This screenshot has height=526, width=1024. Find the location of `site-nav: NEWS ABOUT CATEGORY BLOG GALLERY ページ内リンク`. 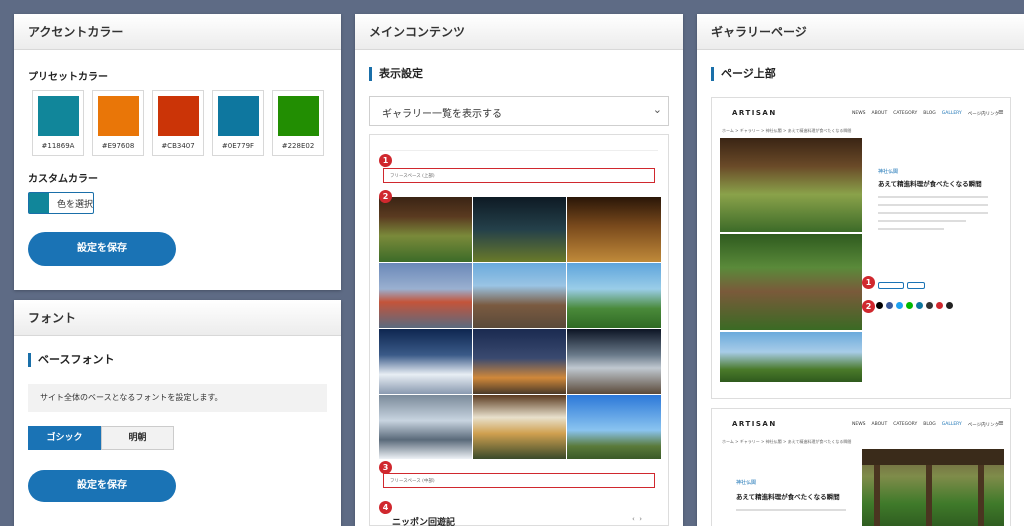

site-nav: NEWS ABOUT CATEGORY BLOG GALLERY ページ内リンク is located at coordinates (925, 114).